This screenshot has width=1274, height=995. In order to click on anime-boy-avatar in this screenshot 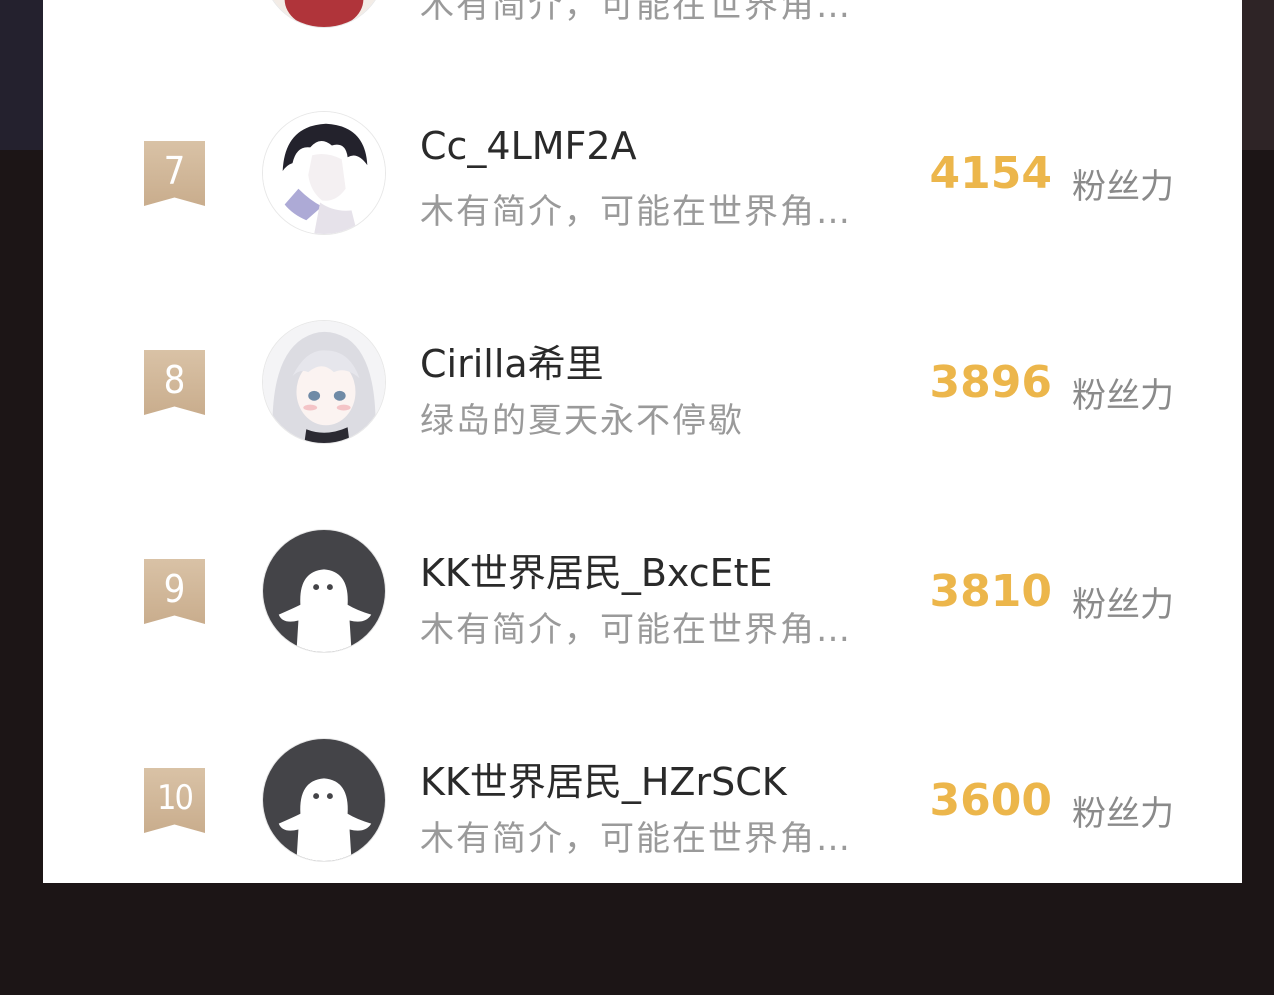, I will do `click(324, 173)`.